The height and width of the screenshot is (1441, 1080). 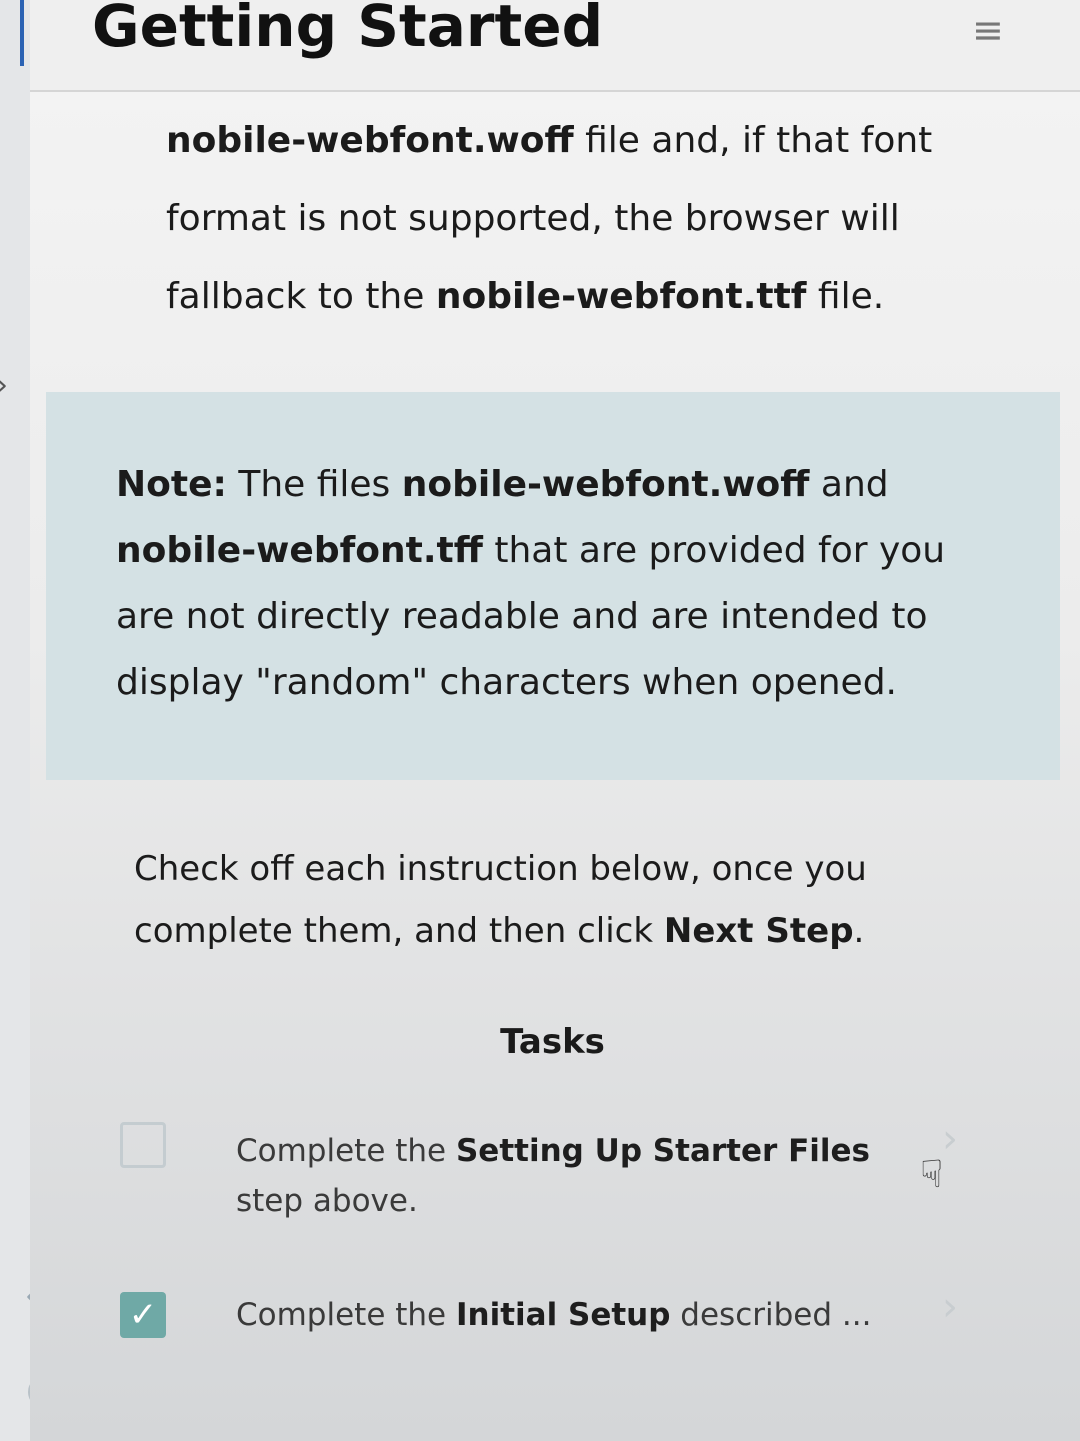 I want to click on note-file-woff: nobile-webfont.woff, so click(x=605, y=484).